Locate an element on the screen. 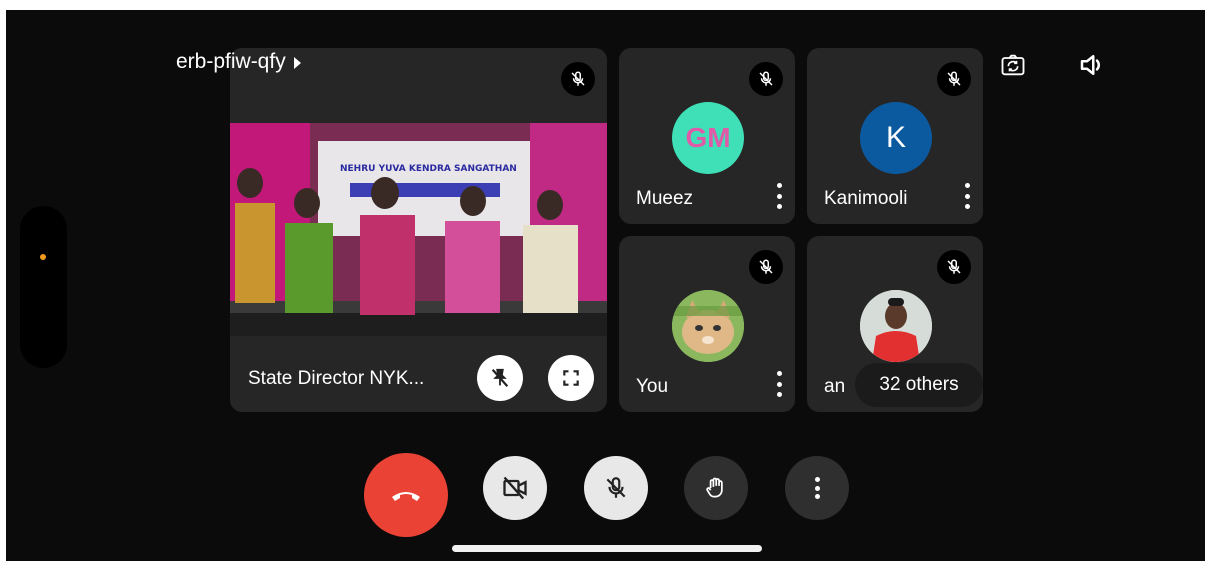 Image resolution: width=1205 pixels, height=561 pixels. end-call-icon is located at coordinates (406, 496).